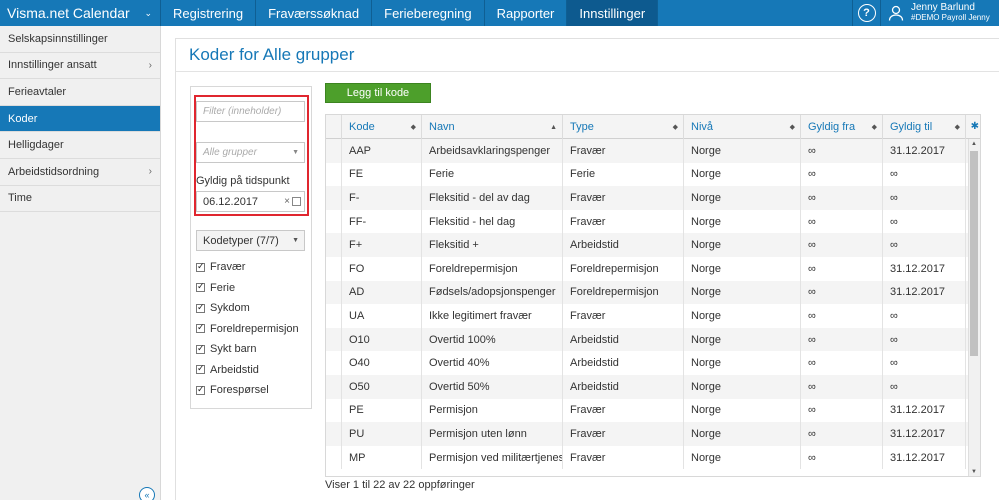 This screenshot has height=500, width=999. Describe the element at coordinates (648, 174) in the screenshot. I see `table-row: FE Ferie Ferie Norge ∞ ∞` at that location.